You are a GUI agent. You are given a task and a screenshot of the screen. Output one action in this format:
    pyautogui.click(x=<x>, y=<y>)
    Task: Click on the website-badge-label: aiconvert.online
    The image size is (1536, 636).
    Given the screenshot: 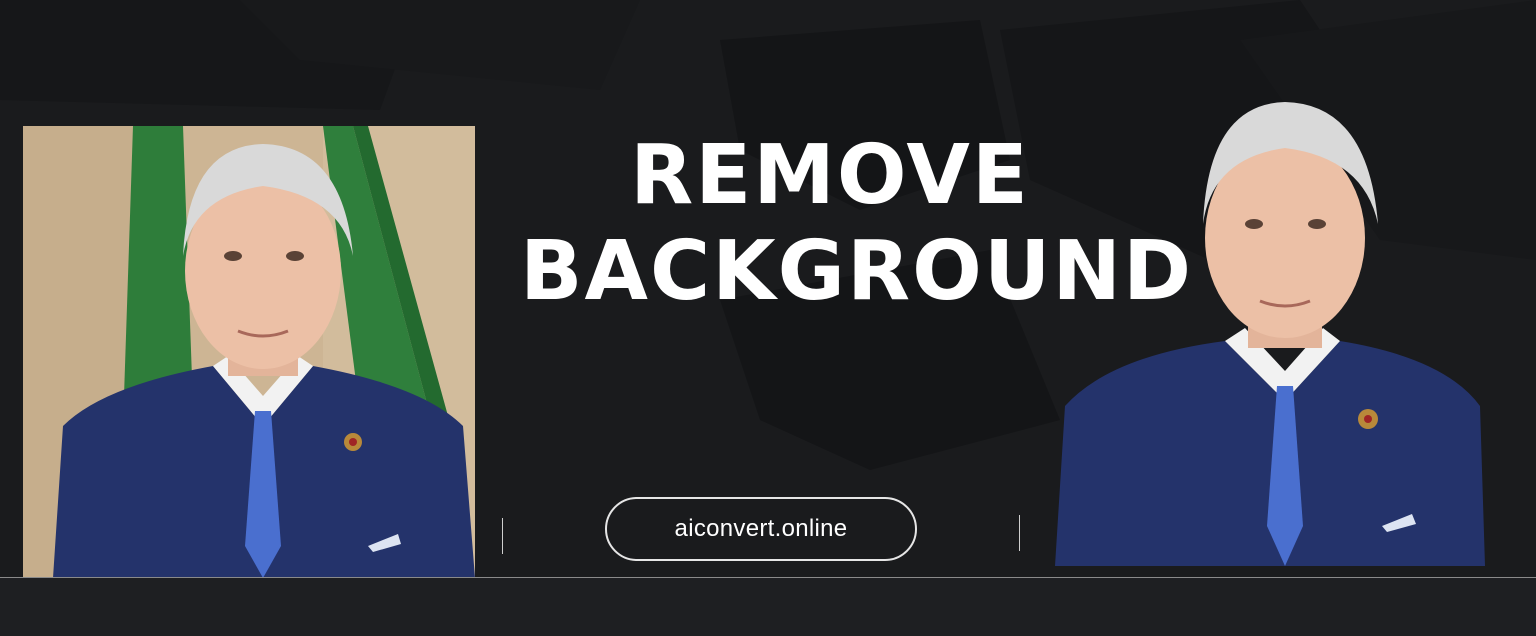 What is the action you would take?
    pyautogui.click(x=761, y=528)
    